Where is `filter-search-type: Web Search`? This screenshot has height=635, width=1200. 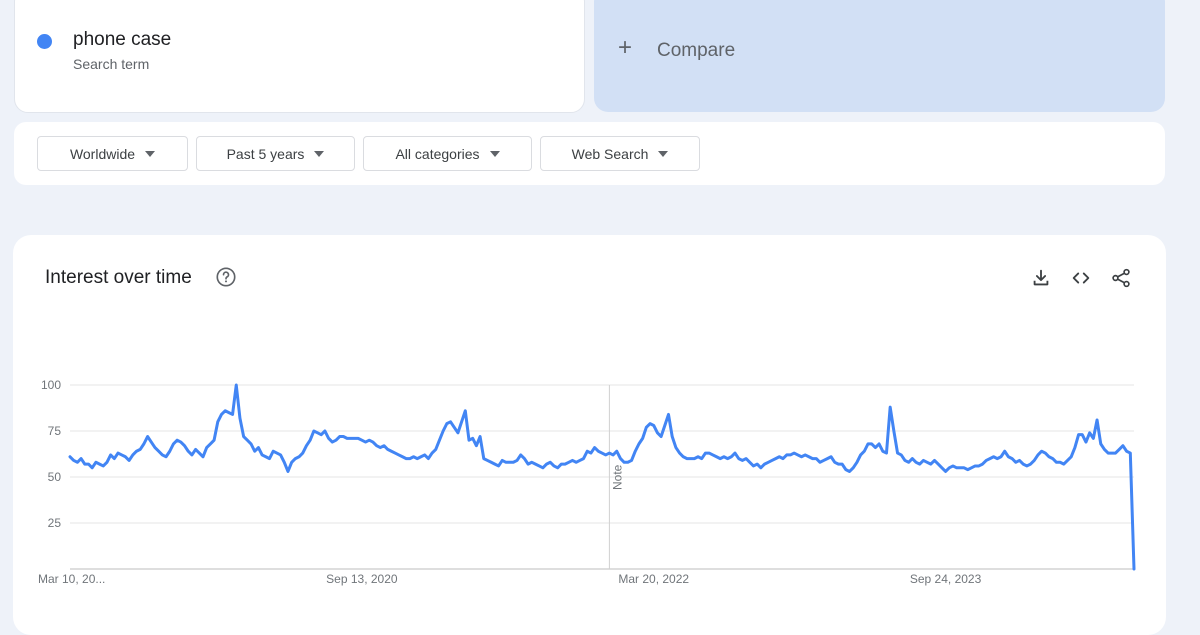 filter-search-type: Web Search is located at coordinates (620, 153).